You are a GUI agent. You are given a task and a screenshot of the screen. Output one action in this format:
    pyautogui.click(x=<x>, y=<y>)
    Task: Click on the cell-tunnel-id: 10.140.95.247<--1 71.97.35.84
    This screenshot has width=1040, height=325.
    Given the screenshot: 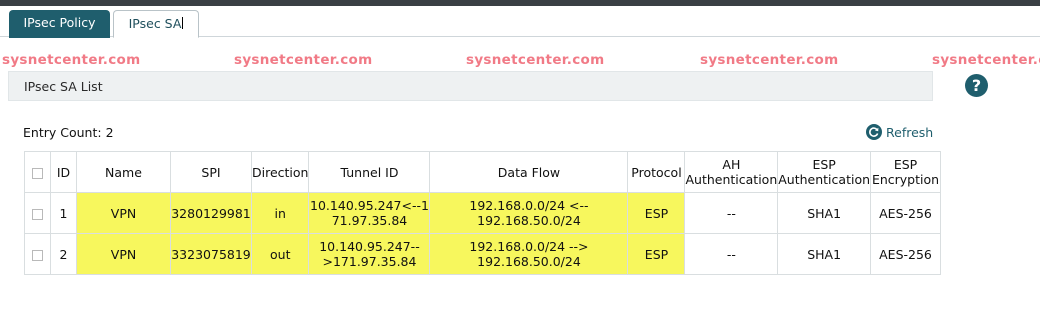 What is the action you would take?
    pyautogui.click(x=369, y=213)
    